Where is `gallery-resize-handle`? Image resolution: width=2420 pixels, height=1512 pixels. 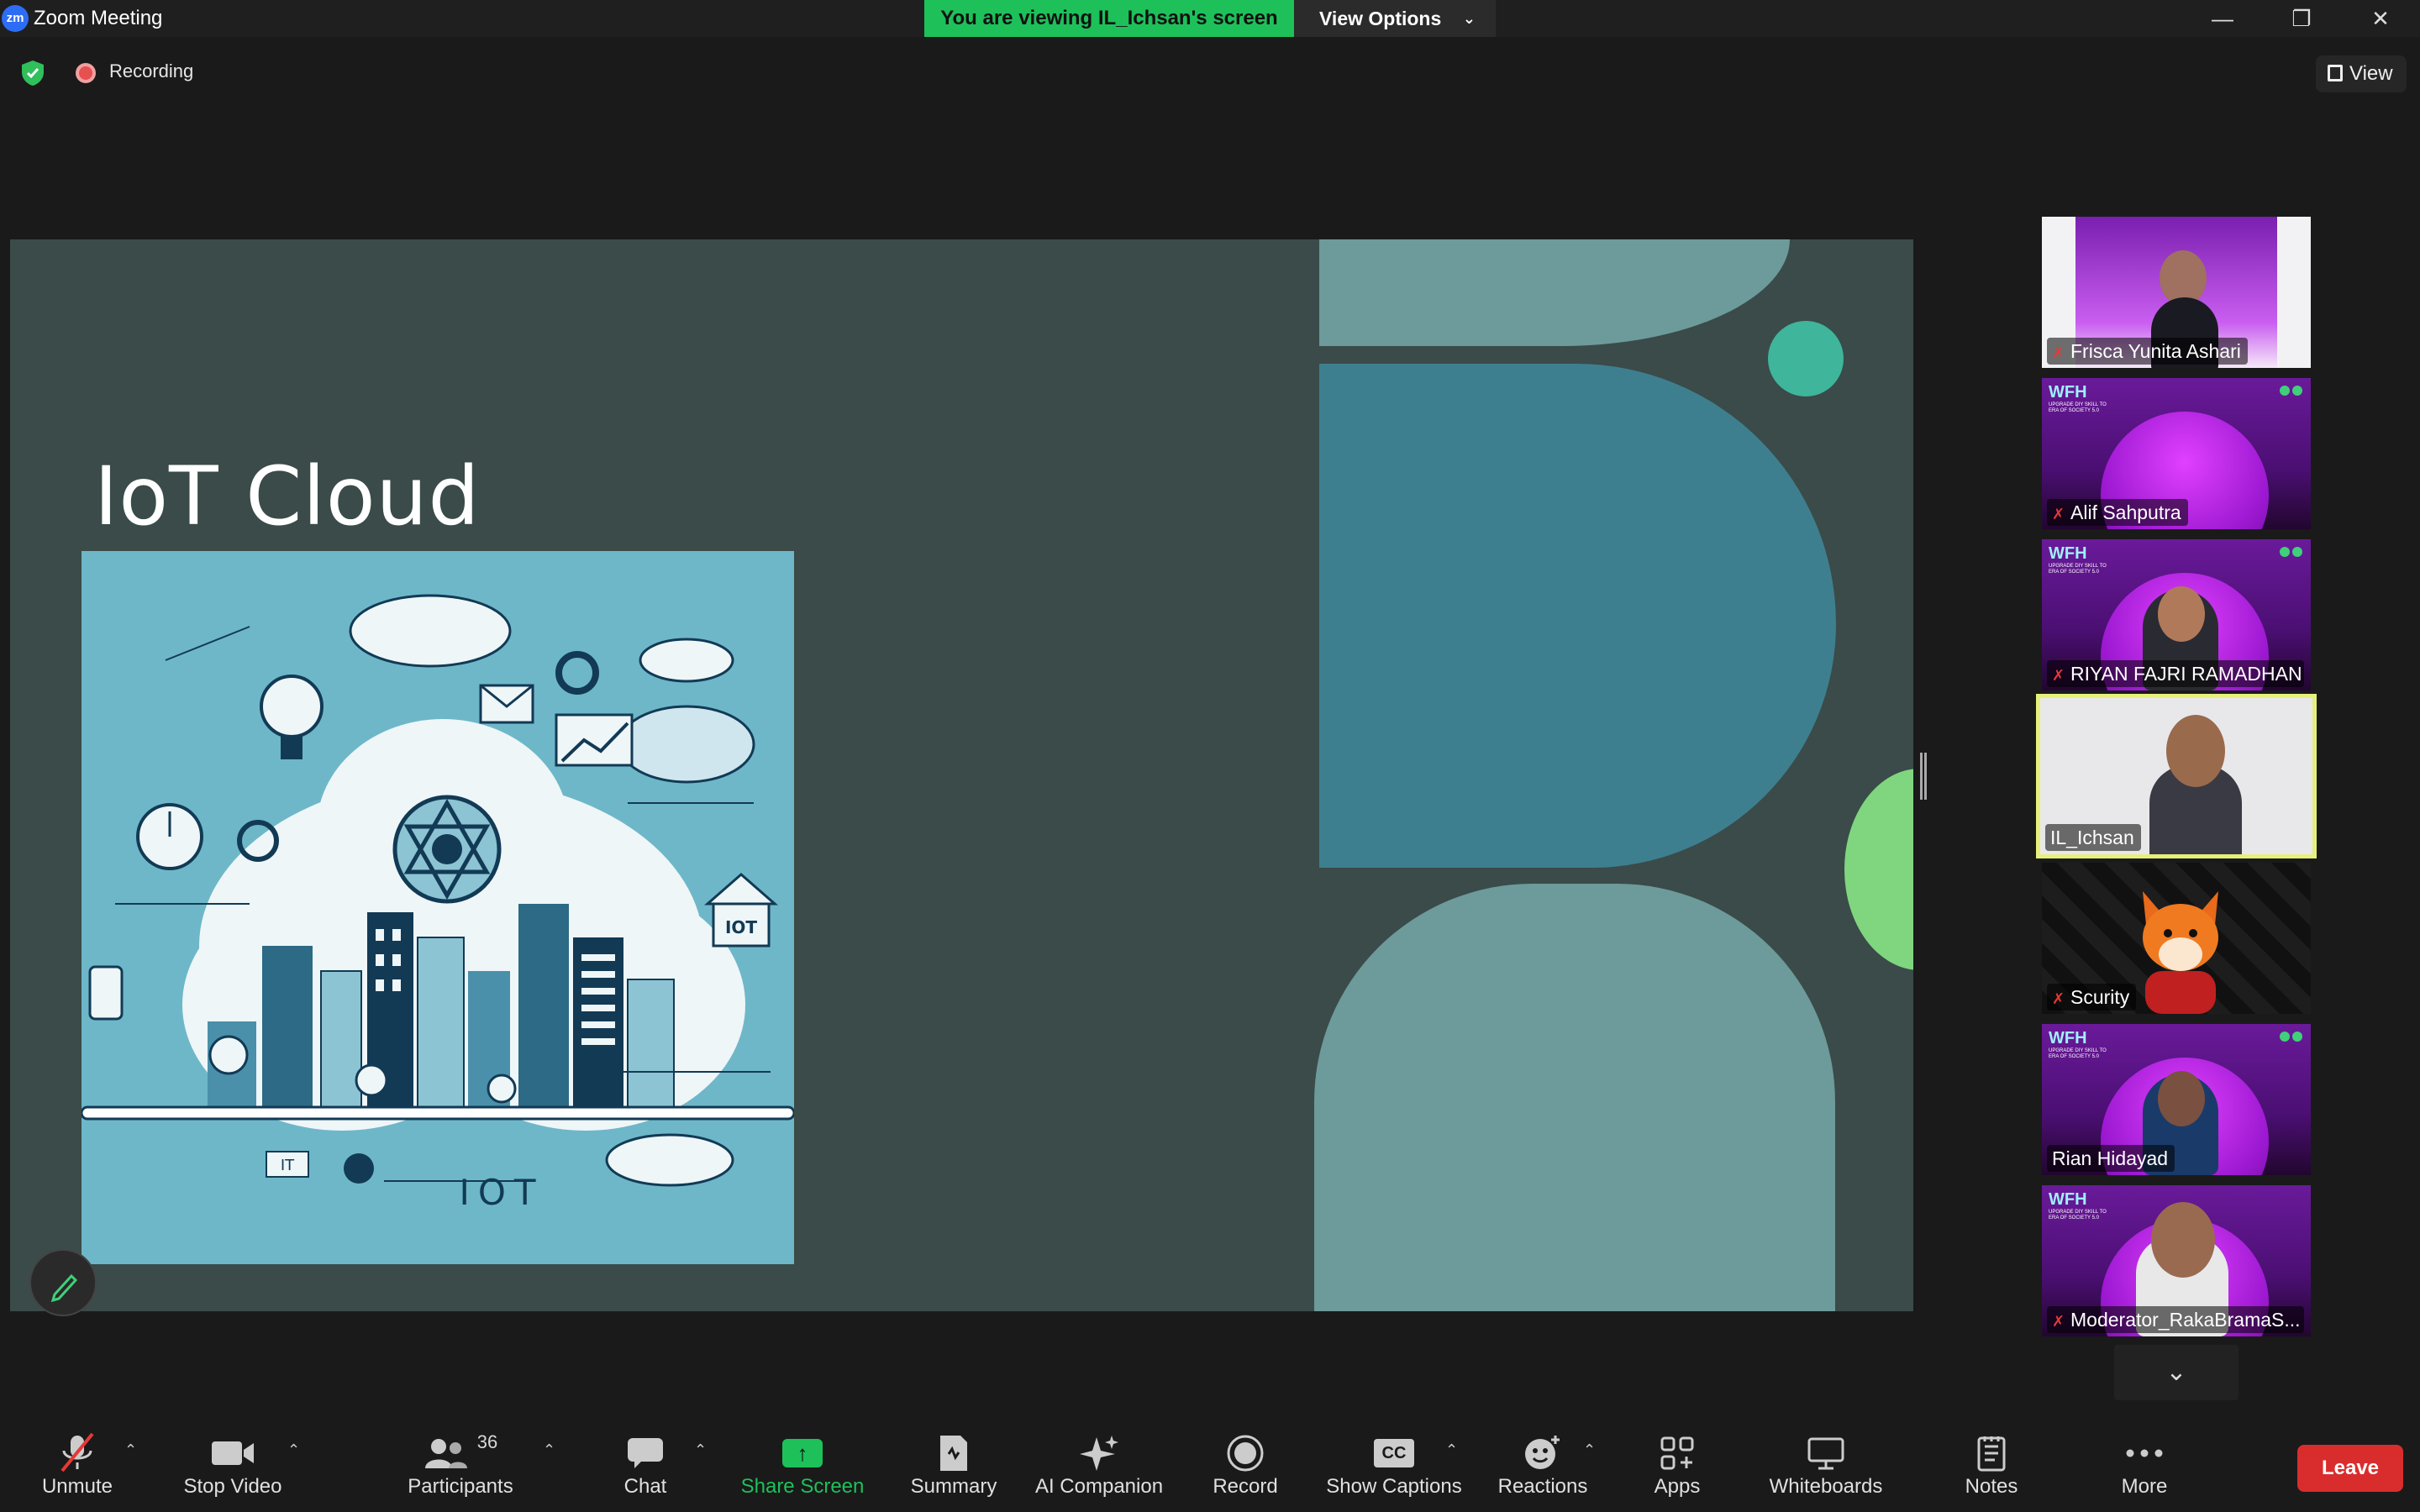
gallery-resize-handle is located at coordinates (1923, 776).